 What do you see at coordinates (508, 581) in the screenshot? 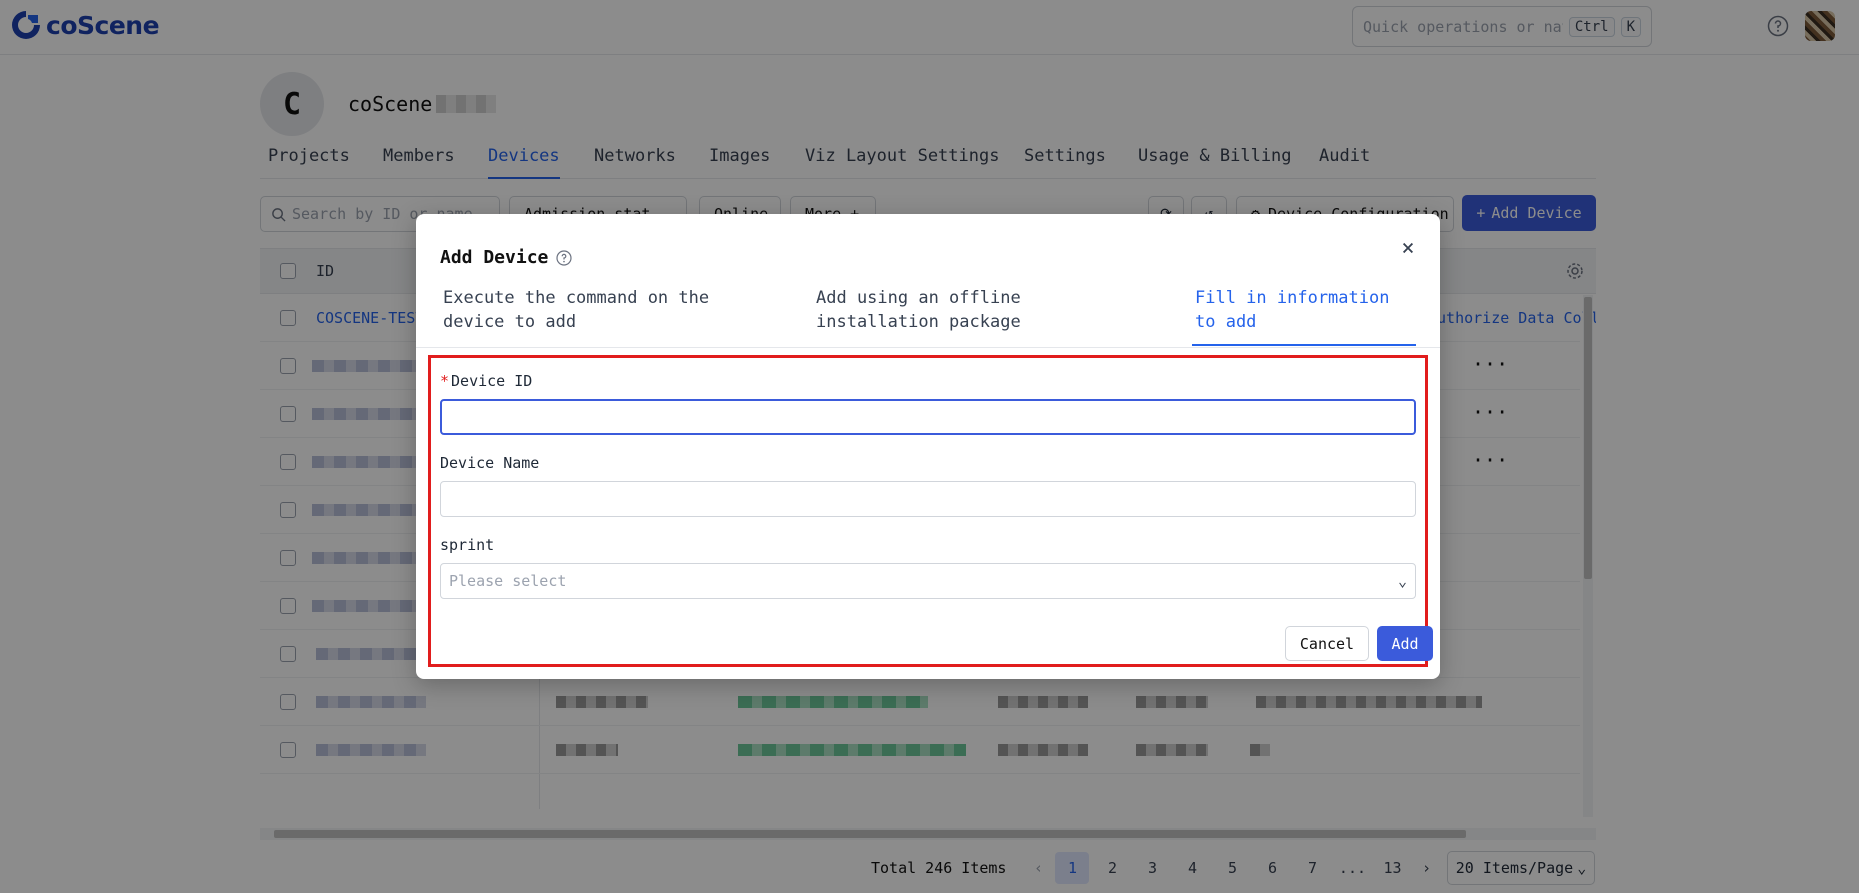
I see `sprint-placeholder: Please select` at bounding box center [508, 581].